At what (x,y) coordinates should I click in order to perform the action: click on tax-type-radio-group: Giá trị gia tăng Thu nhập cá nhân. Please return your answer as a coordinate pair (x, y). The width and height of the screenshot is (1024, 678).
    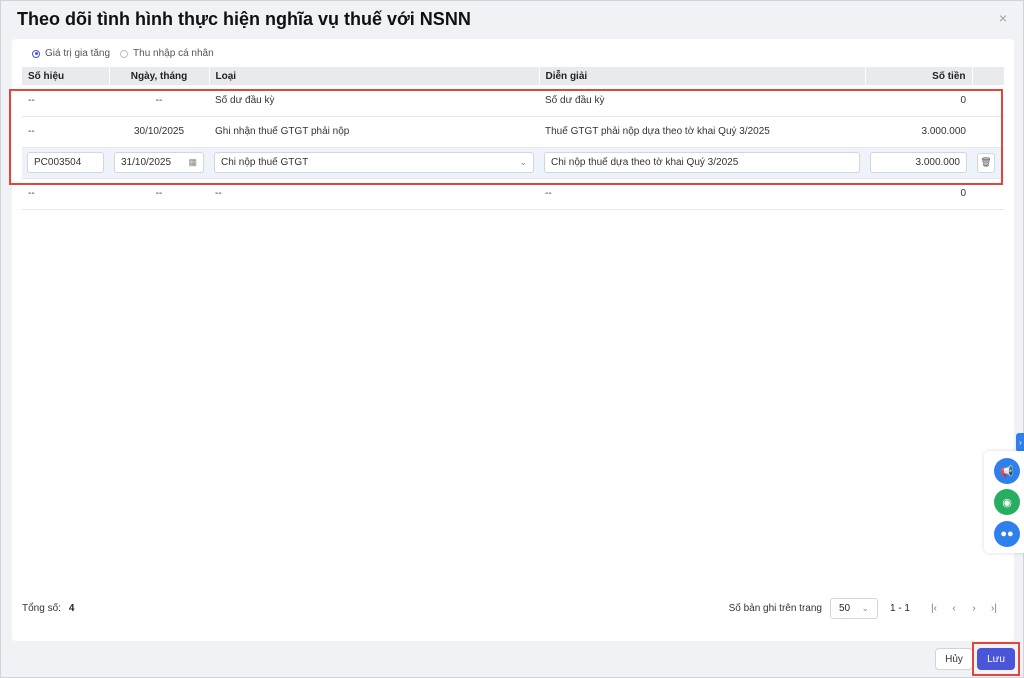
    Looking at the image, I should click on (123, 53).